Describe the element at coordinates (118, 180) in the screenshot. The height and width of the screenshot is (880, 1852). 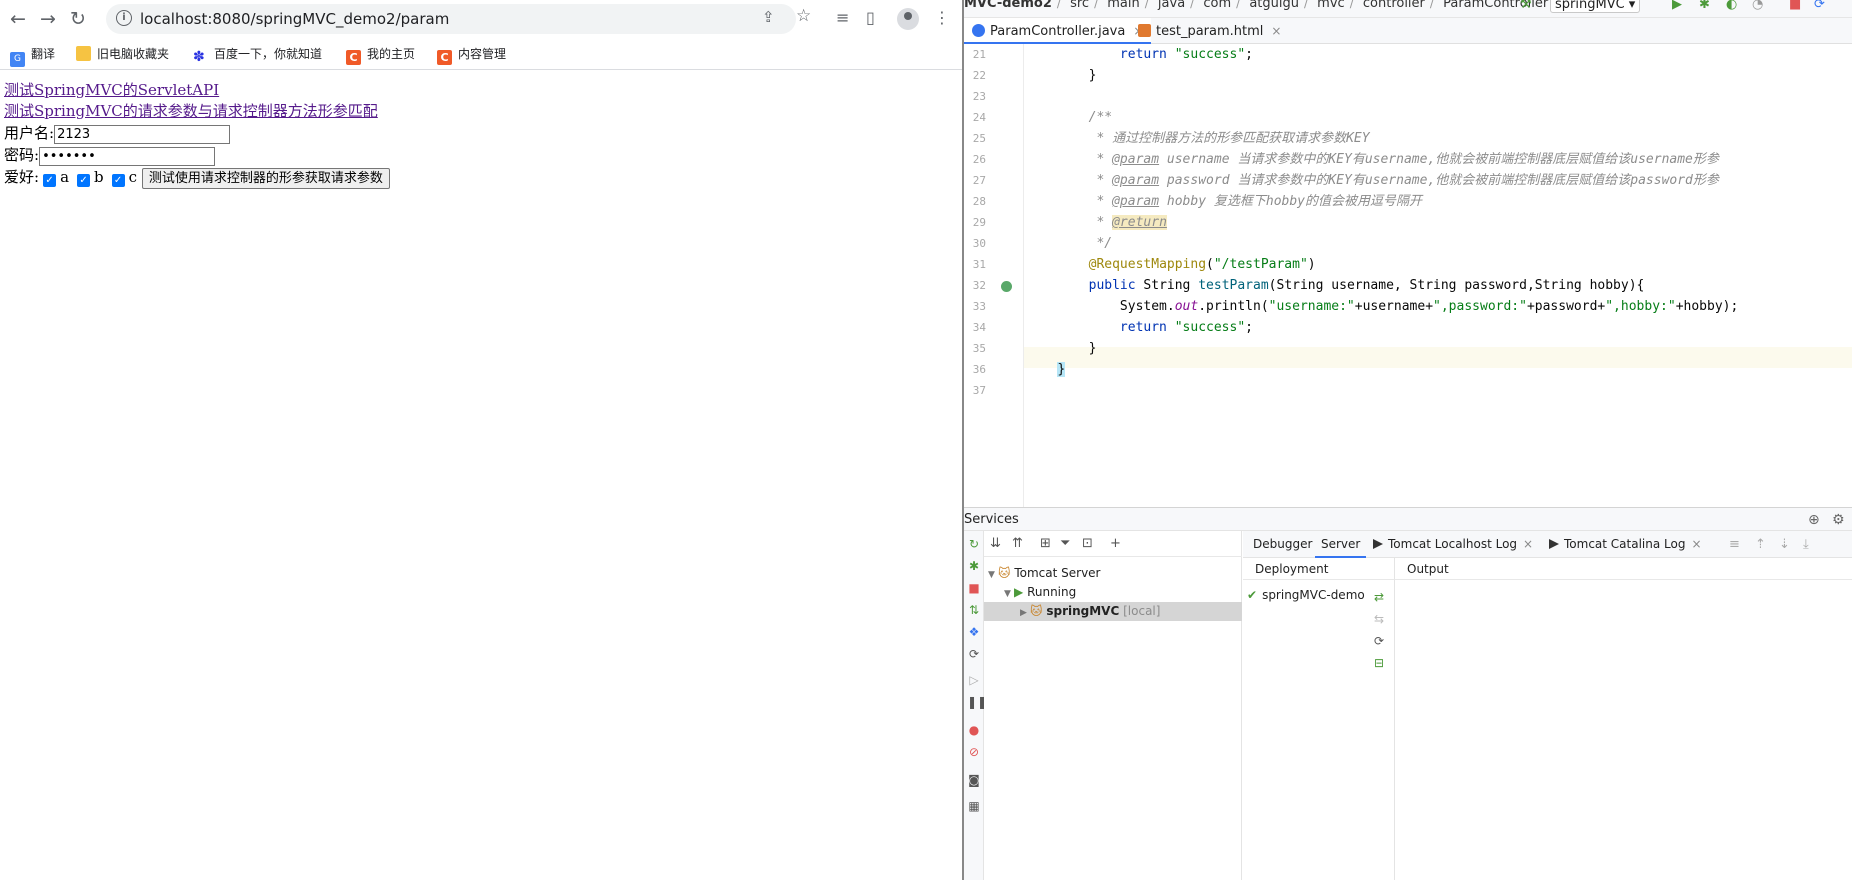
I see `hobby-checkbox-c: ✓` at that location.